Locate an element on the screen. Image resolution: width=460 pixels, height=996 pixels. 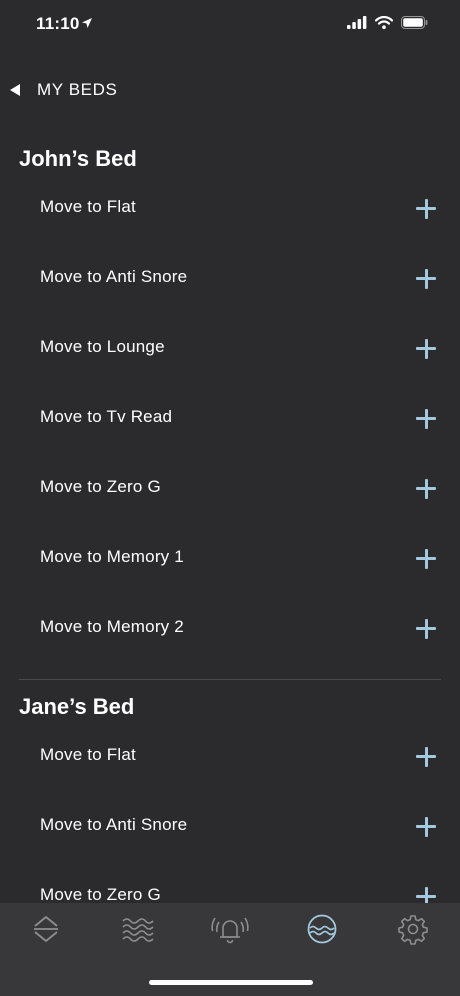
settings-gear-icon is located at coordinates (413, 930).